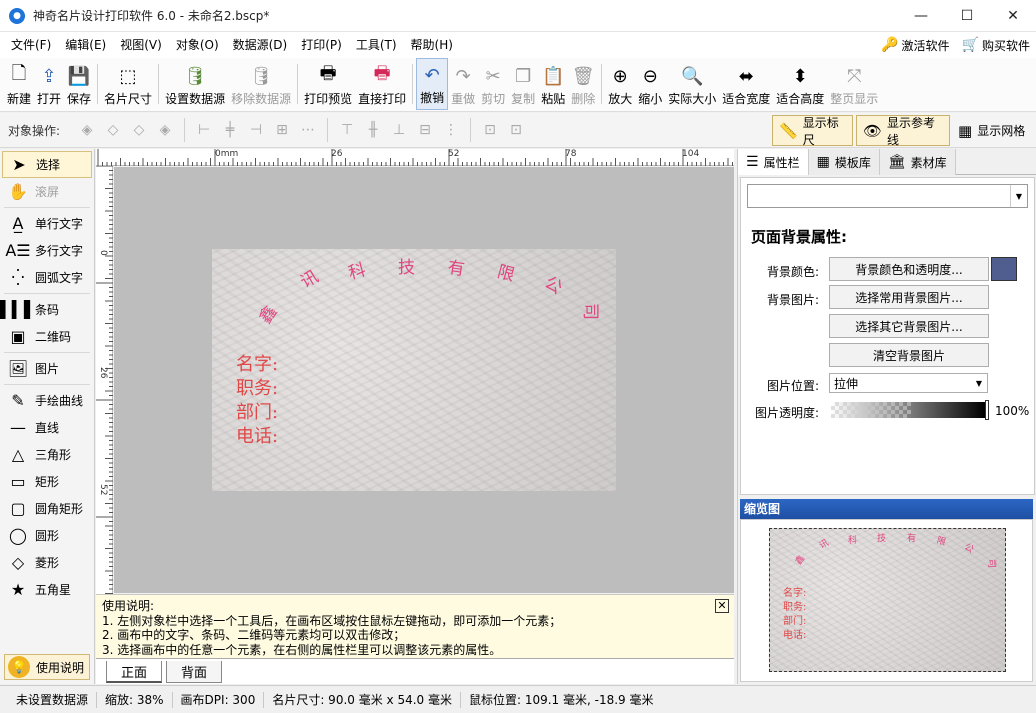 The height and width of the screenshot is (713, 1036). I want to click on same-width-icon: ⊞, so click(282, 130).